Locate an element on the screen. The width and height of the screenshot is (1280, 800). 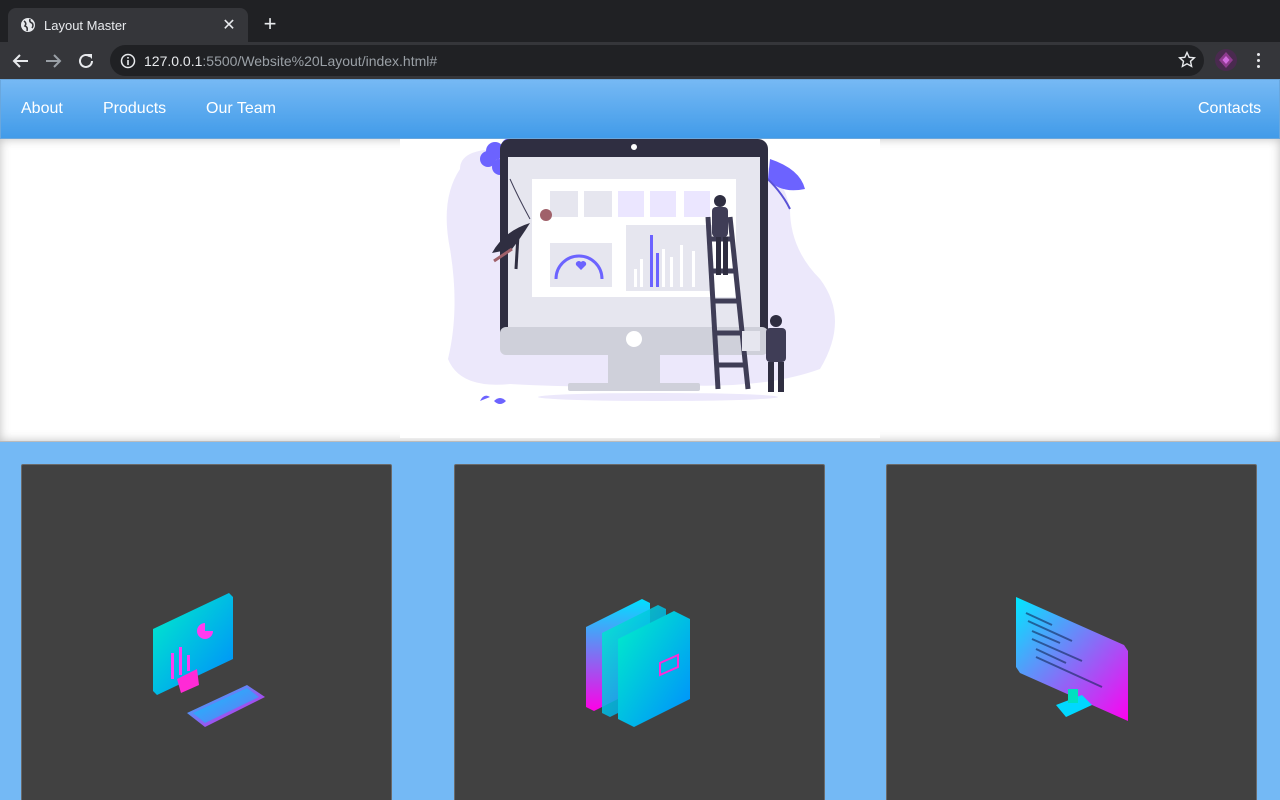
hero-illustration is located at coordinates (640, 288).